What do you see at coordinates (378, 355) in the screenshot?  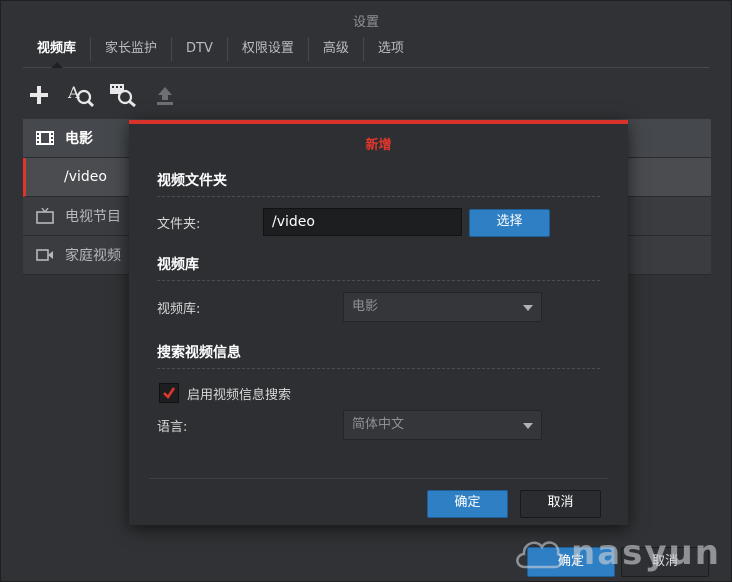 I see `search-section-heading: 搜索视频信息` at bounding box center [378, 355].